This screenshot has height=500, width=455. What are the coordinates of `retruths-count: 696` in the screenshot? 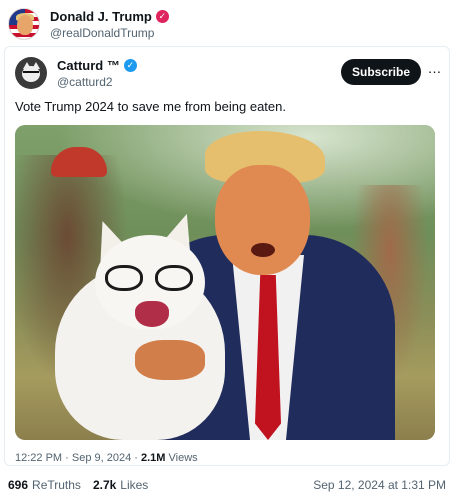 It's located at (18, 485).